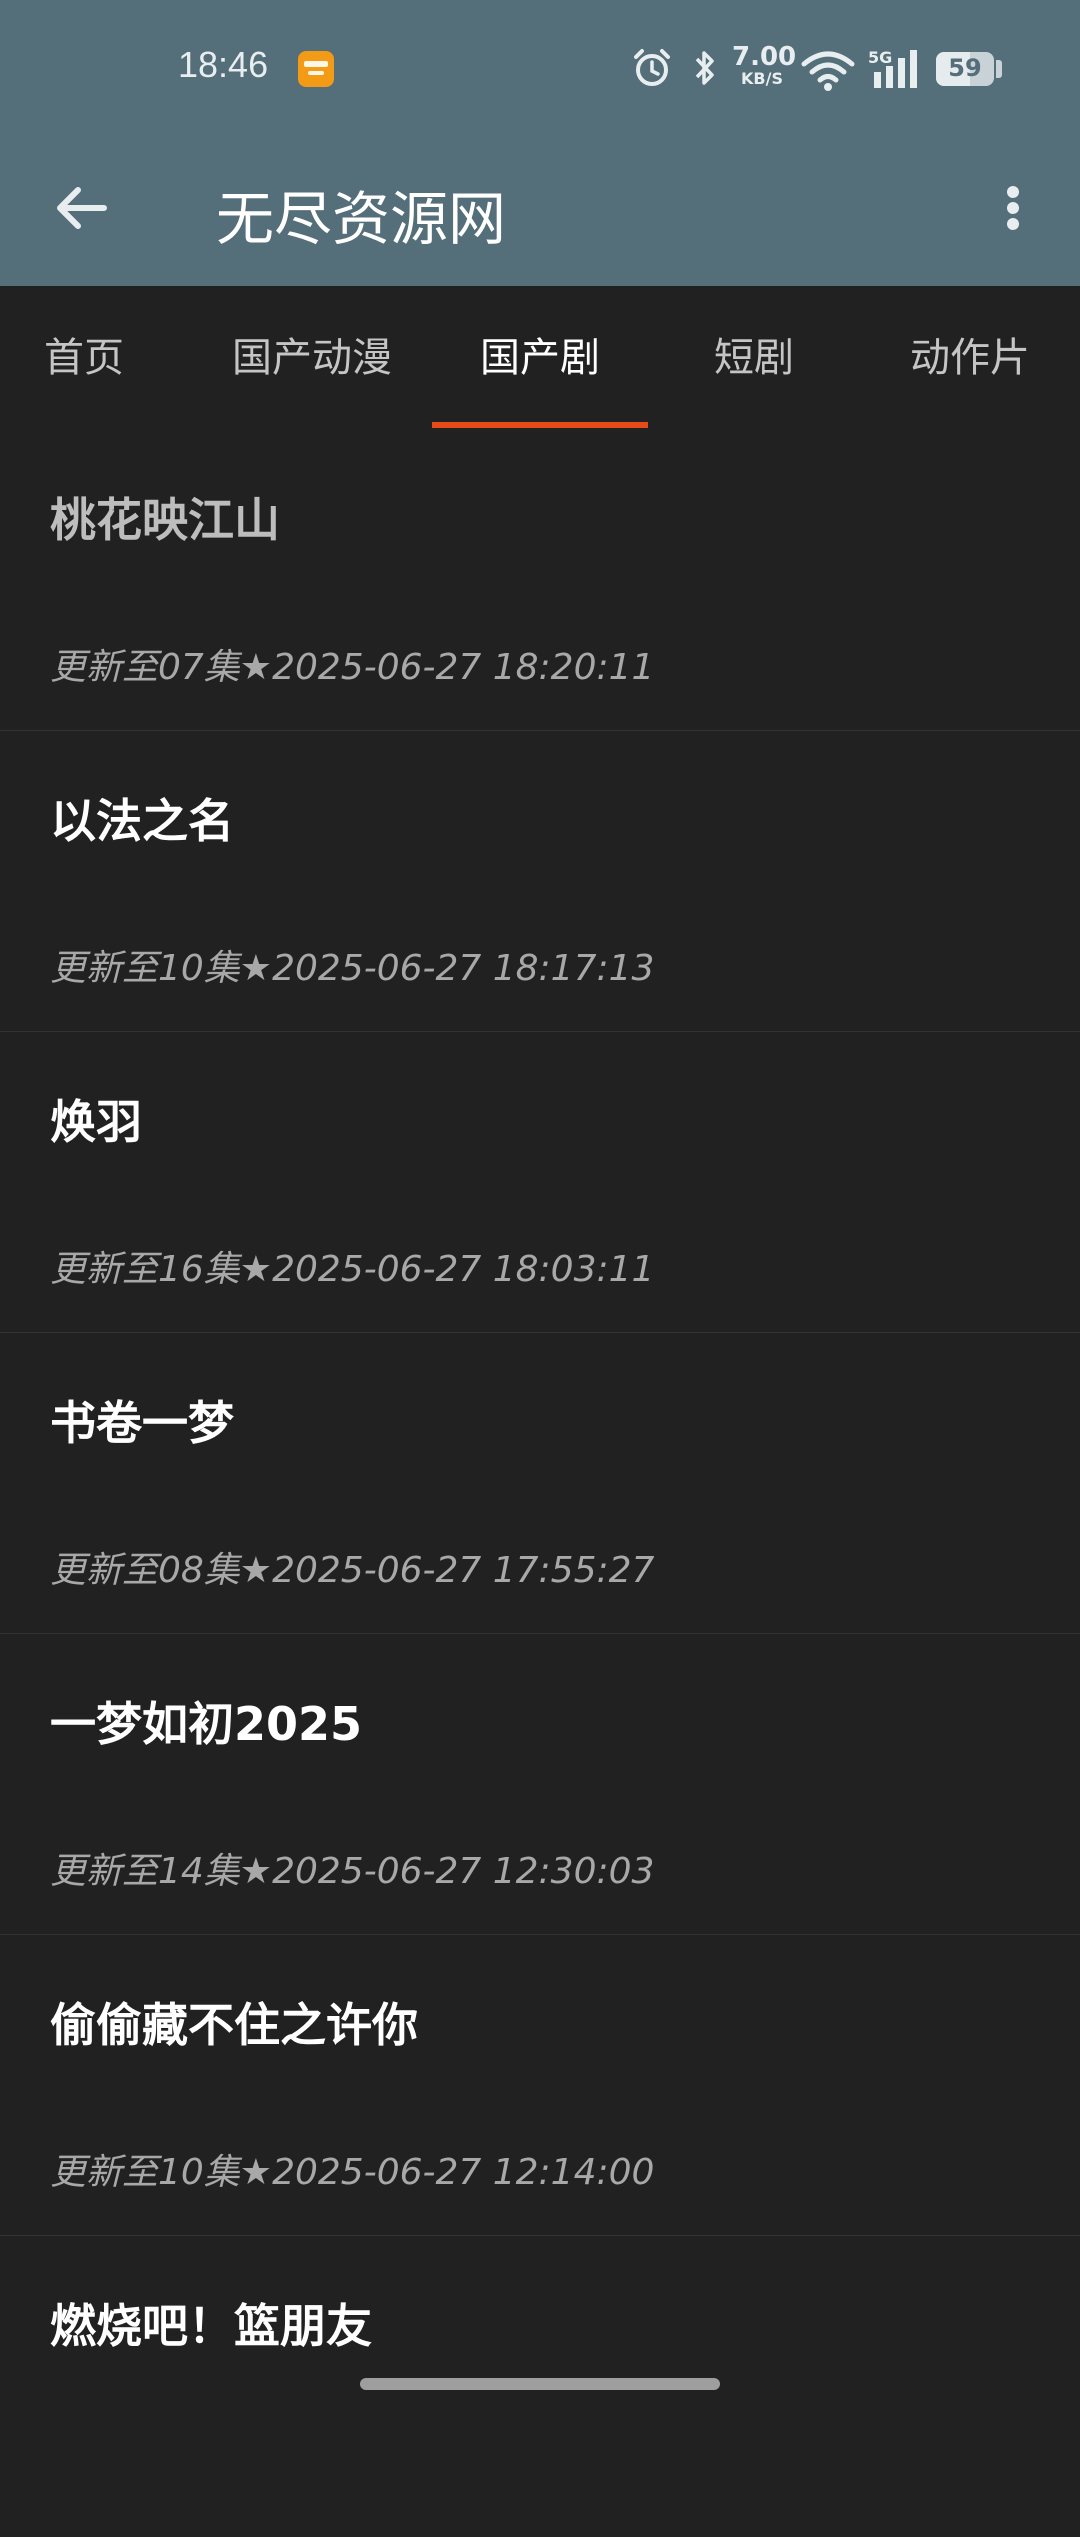 The width and height of the screenshot is (1080, 2537). What do you see at coordinates (540, 2085) in the screenshot?
I see `list-item: 偷偷藏不住之许你 更新至10集★2025-06-27 12:14:00` at bounding box center [540, 2085].